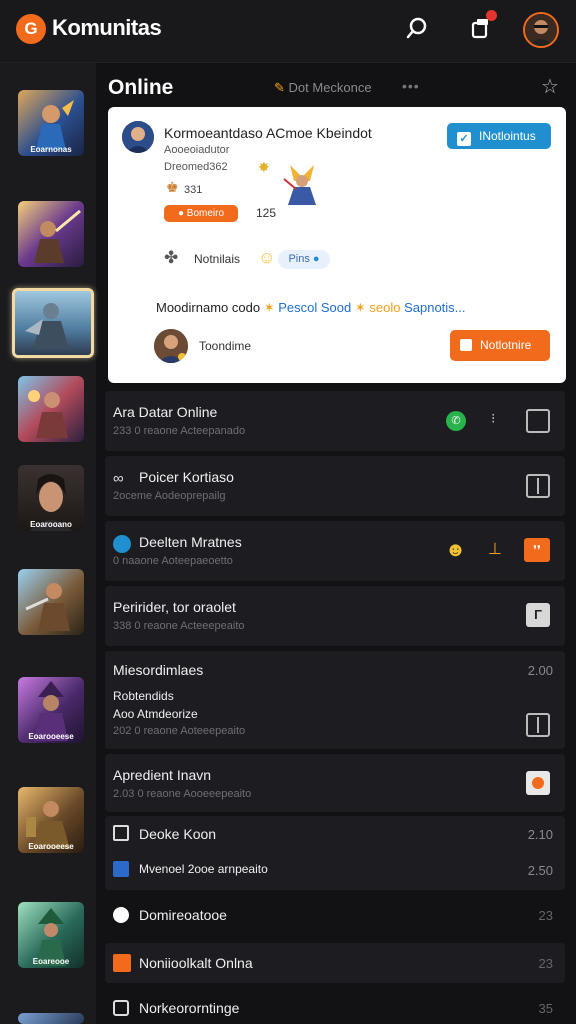 The width and height of the screenshot is (576, 1024). Describe the element at coordinates (538, 615) in the screenshot. I see `flag-icon: Γ` at that location.